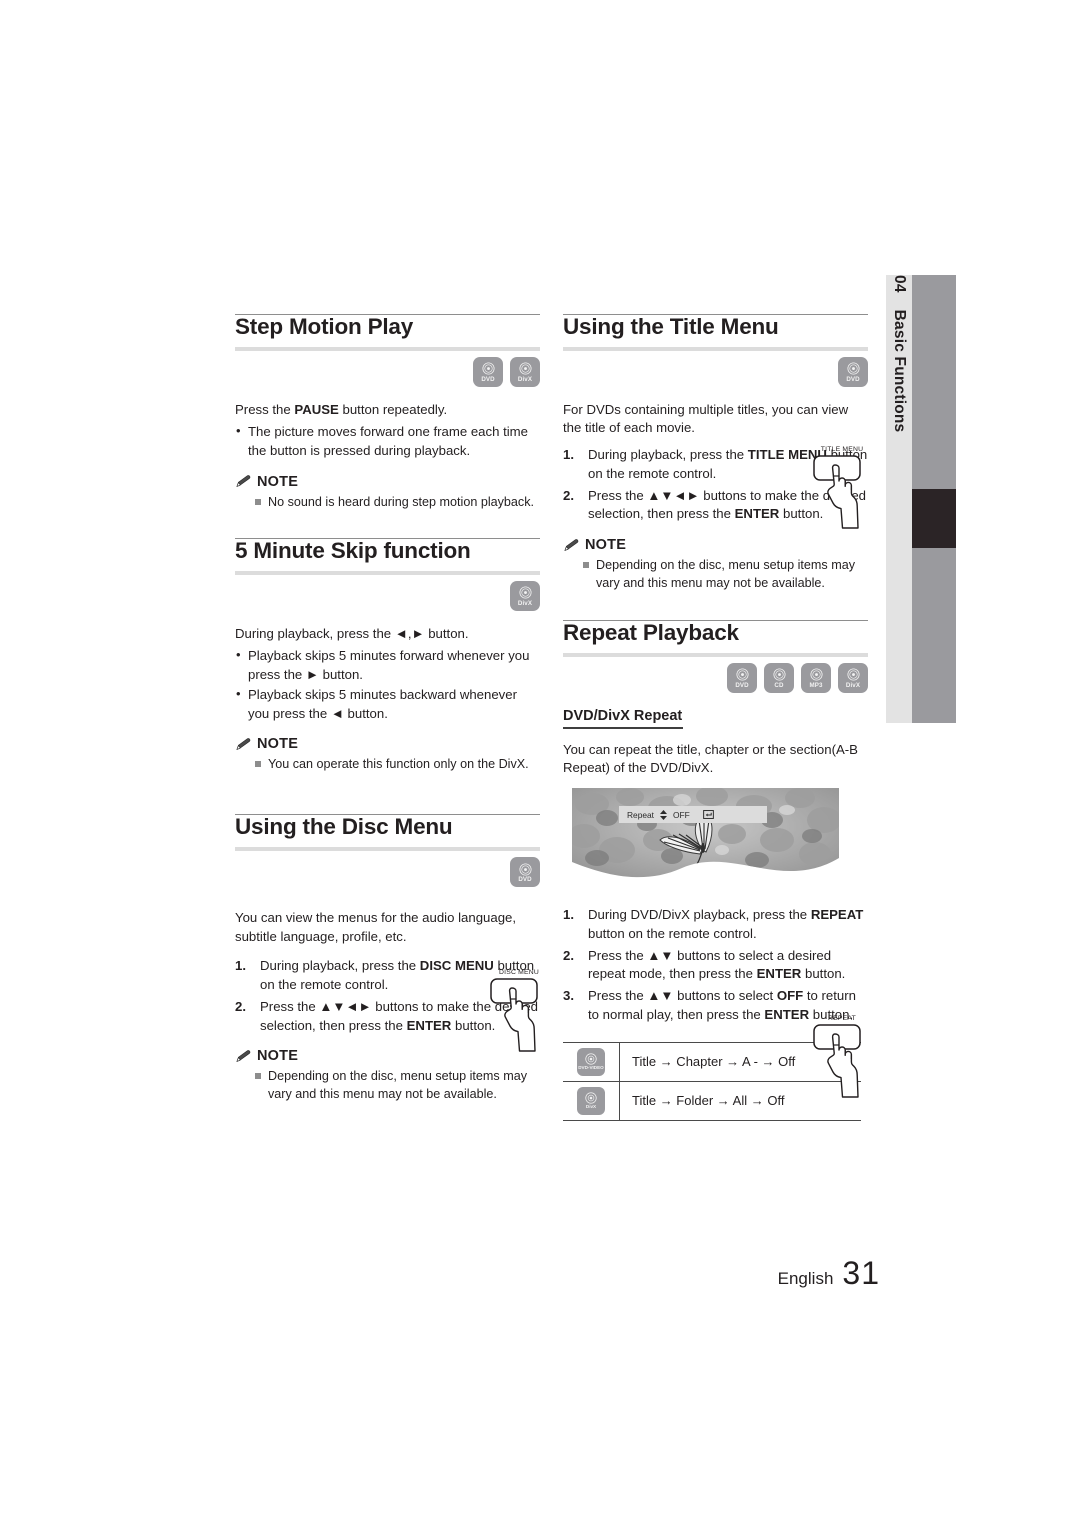  I want to click on footer-page-number: 31, so click(861, 1273).